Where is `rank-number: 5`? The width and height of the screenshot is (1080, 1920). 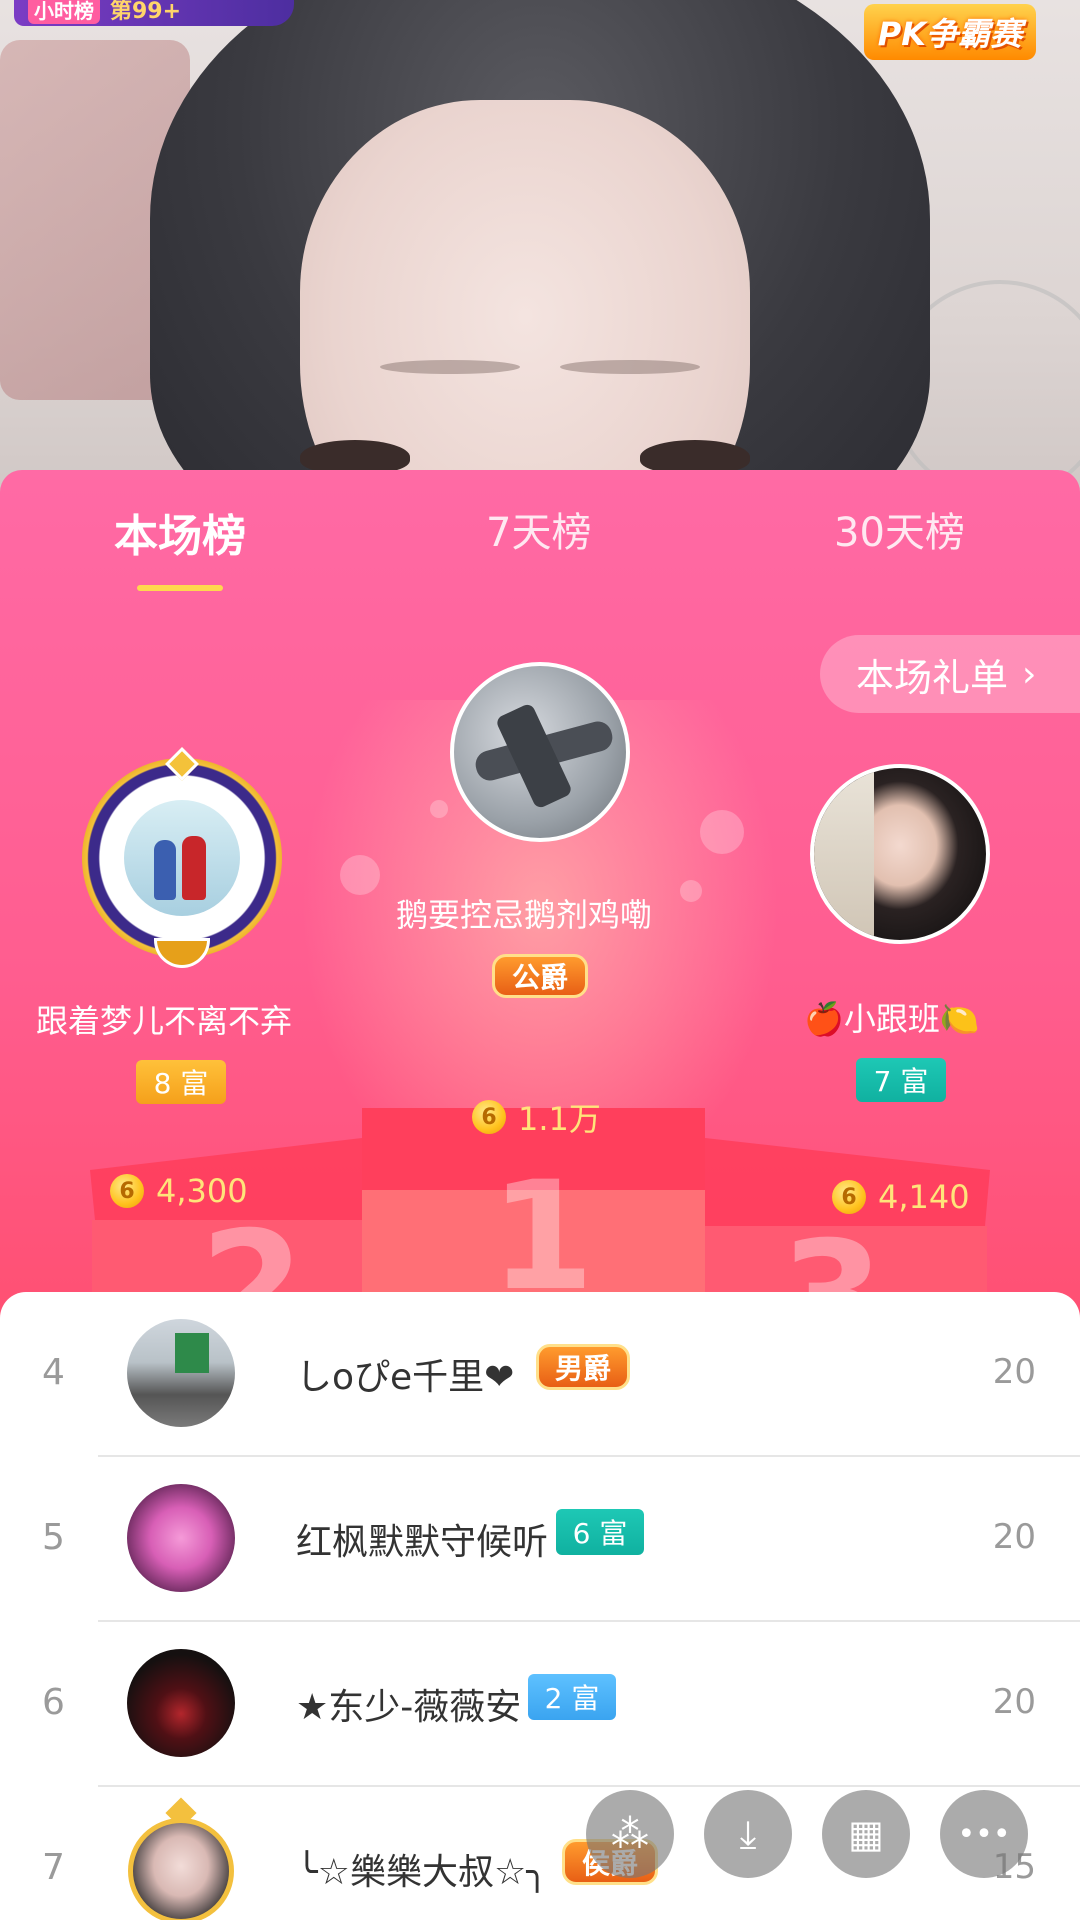
rank-number: 5 is located at coordinates (53, 1537).